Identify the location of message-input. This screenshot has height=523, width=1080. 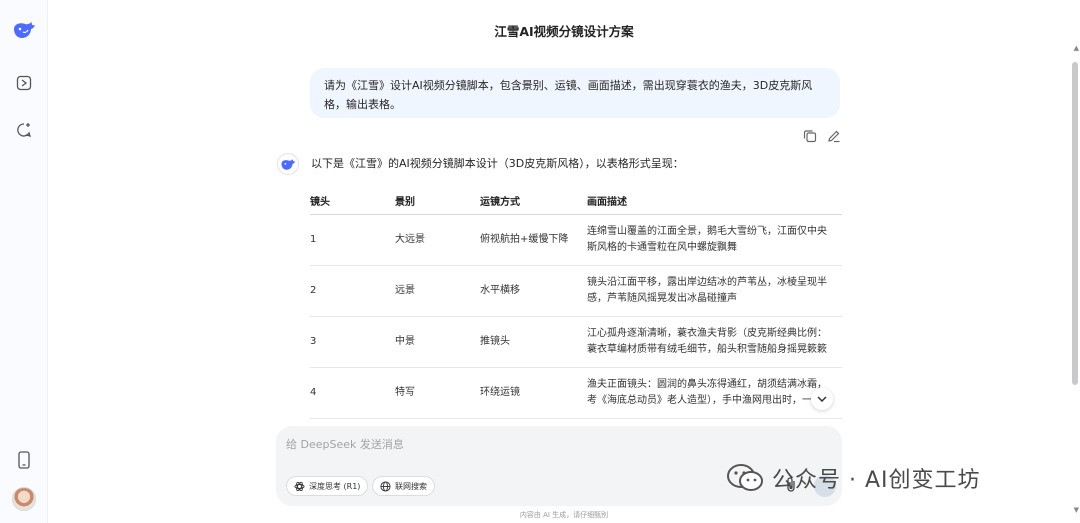
(506, 444).